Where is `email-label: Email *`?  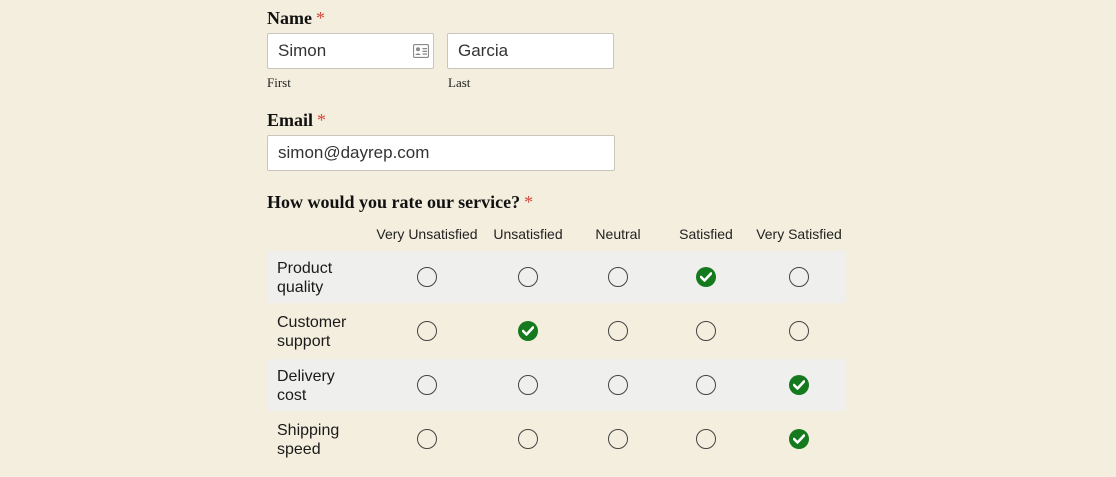 email-label: Email * is located at coordinates (296, 120).